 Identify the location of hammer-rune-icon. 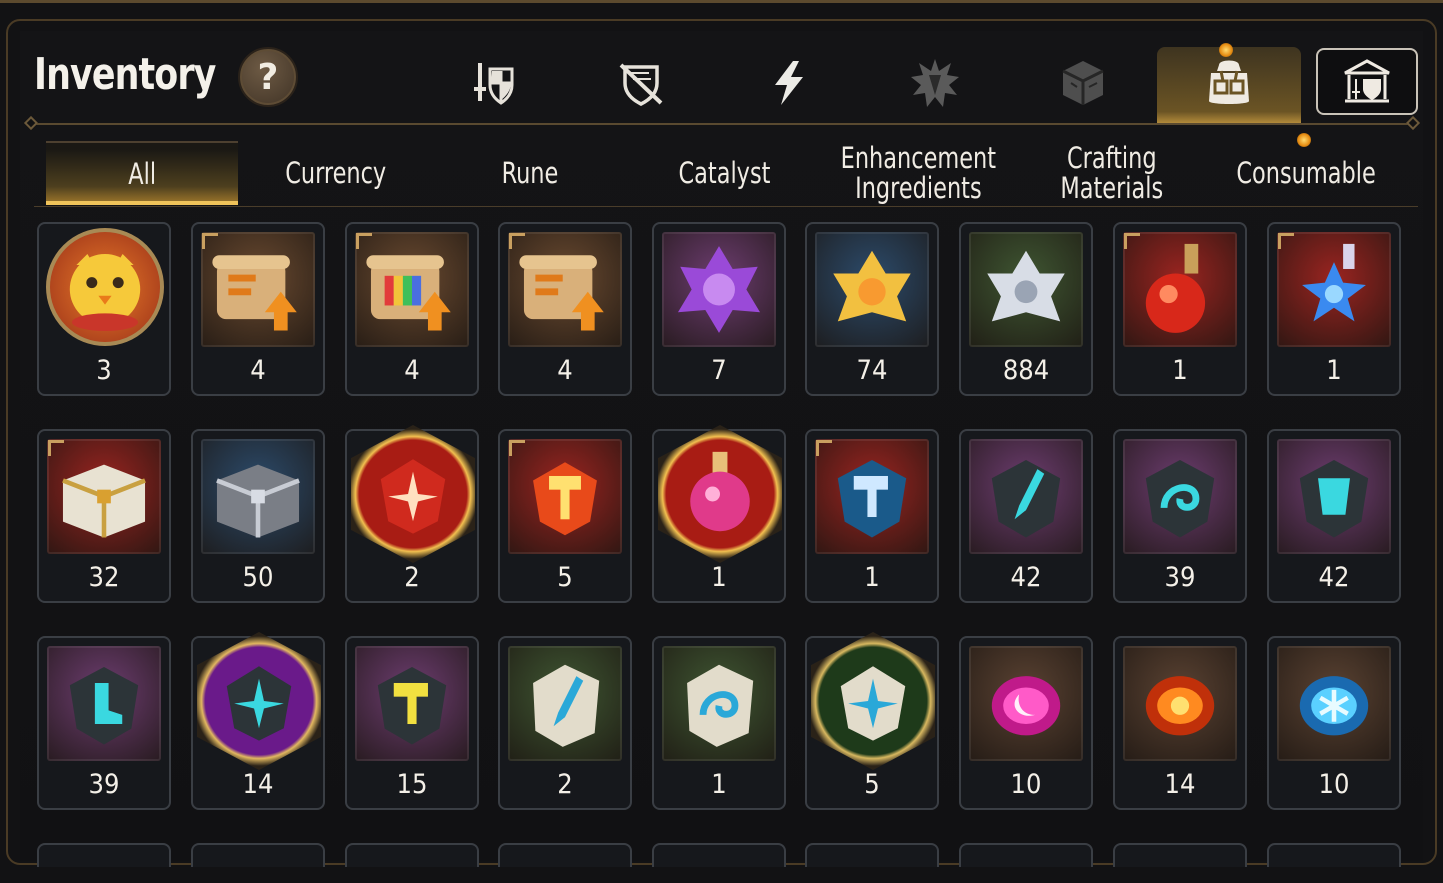
(565, 496).